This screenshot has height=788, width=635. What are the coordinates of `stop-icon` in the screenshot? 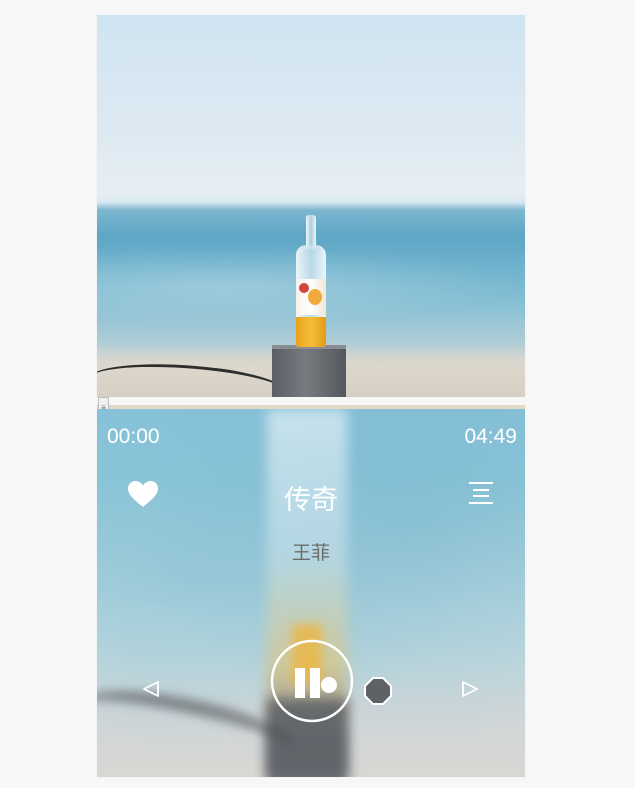 It's located at (378, 691).